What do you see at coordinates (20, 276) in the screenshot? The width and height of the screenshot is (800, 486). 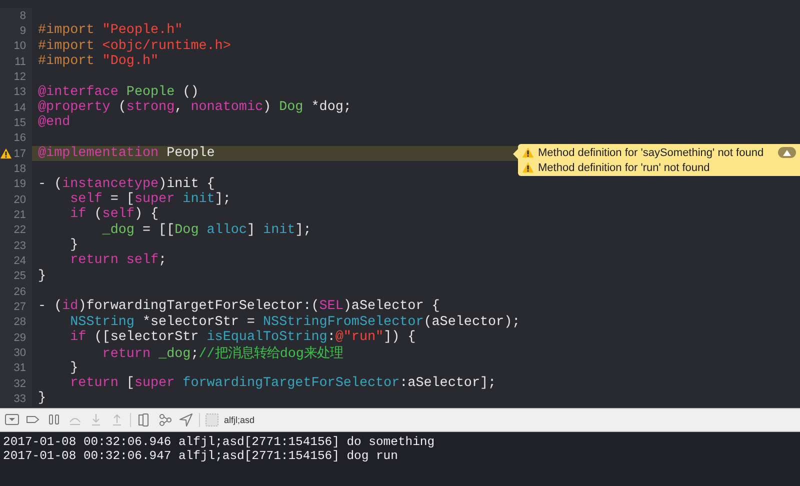 I see `line-number: 25` at bounding box center [20, 276].